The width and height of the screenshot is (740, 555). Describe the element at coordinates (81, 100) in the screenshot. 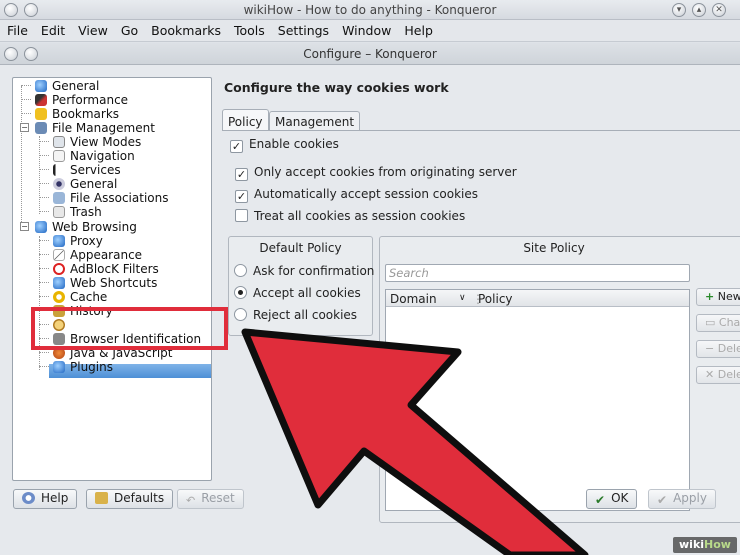

I see `tree-item-performance: Performance` at that location.